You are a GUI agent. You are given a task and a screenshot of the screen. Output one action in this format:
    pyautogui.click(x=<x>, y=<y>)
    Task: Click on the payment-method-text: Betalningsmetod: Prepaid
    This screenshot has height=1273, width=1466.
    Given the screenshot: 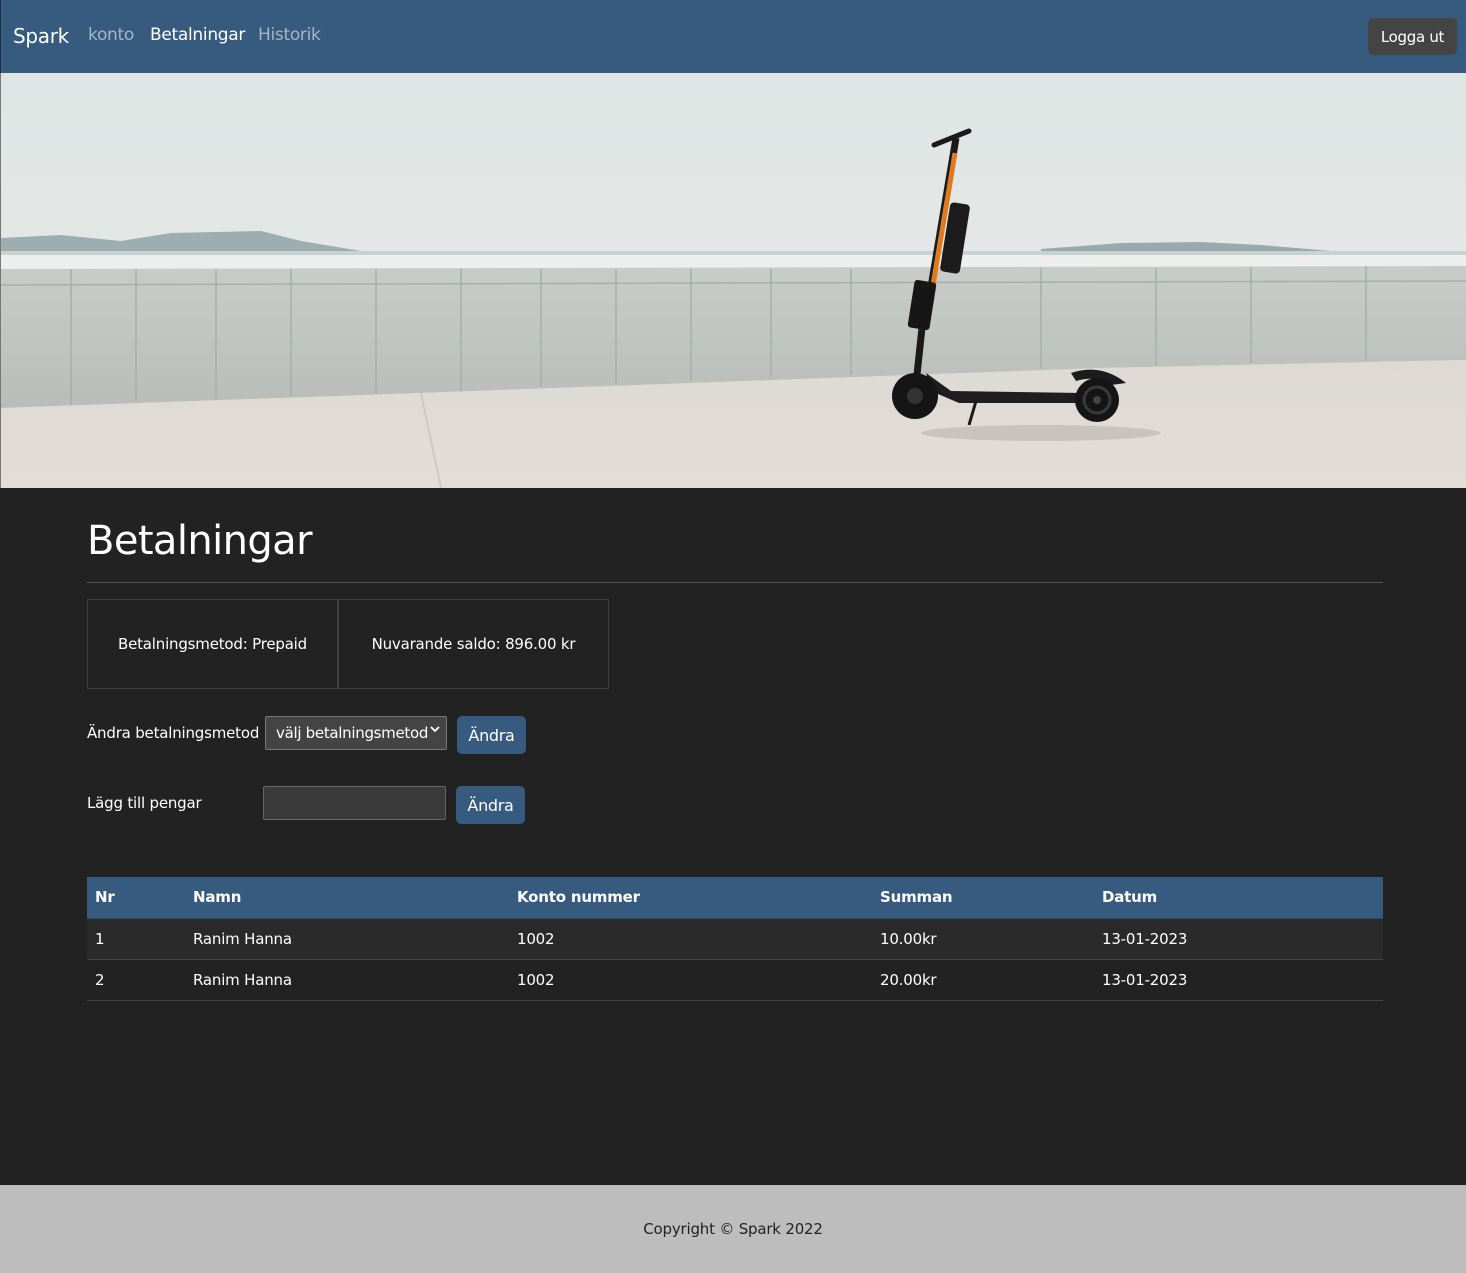 What is the action you would take?
    pyautogui.click(x=212, y=644)
    